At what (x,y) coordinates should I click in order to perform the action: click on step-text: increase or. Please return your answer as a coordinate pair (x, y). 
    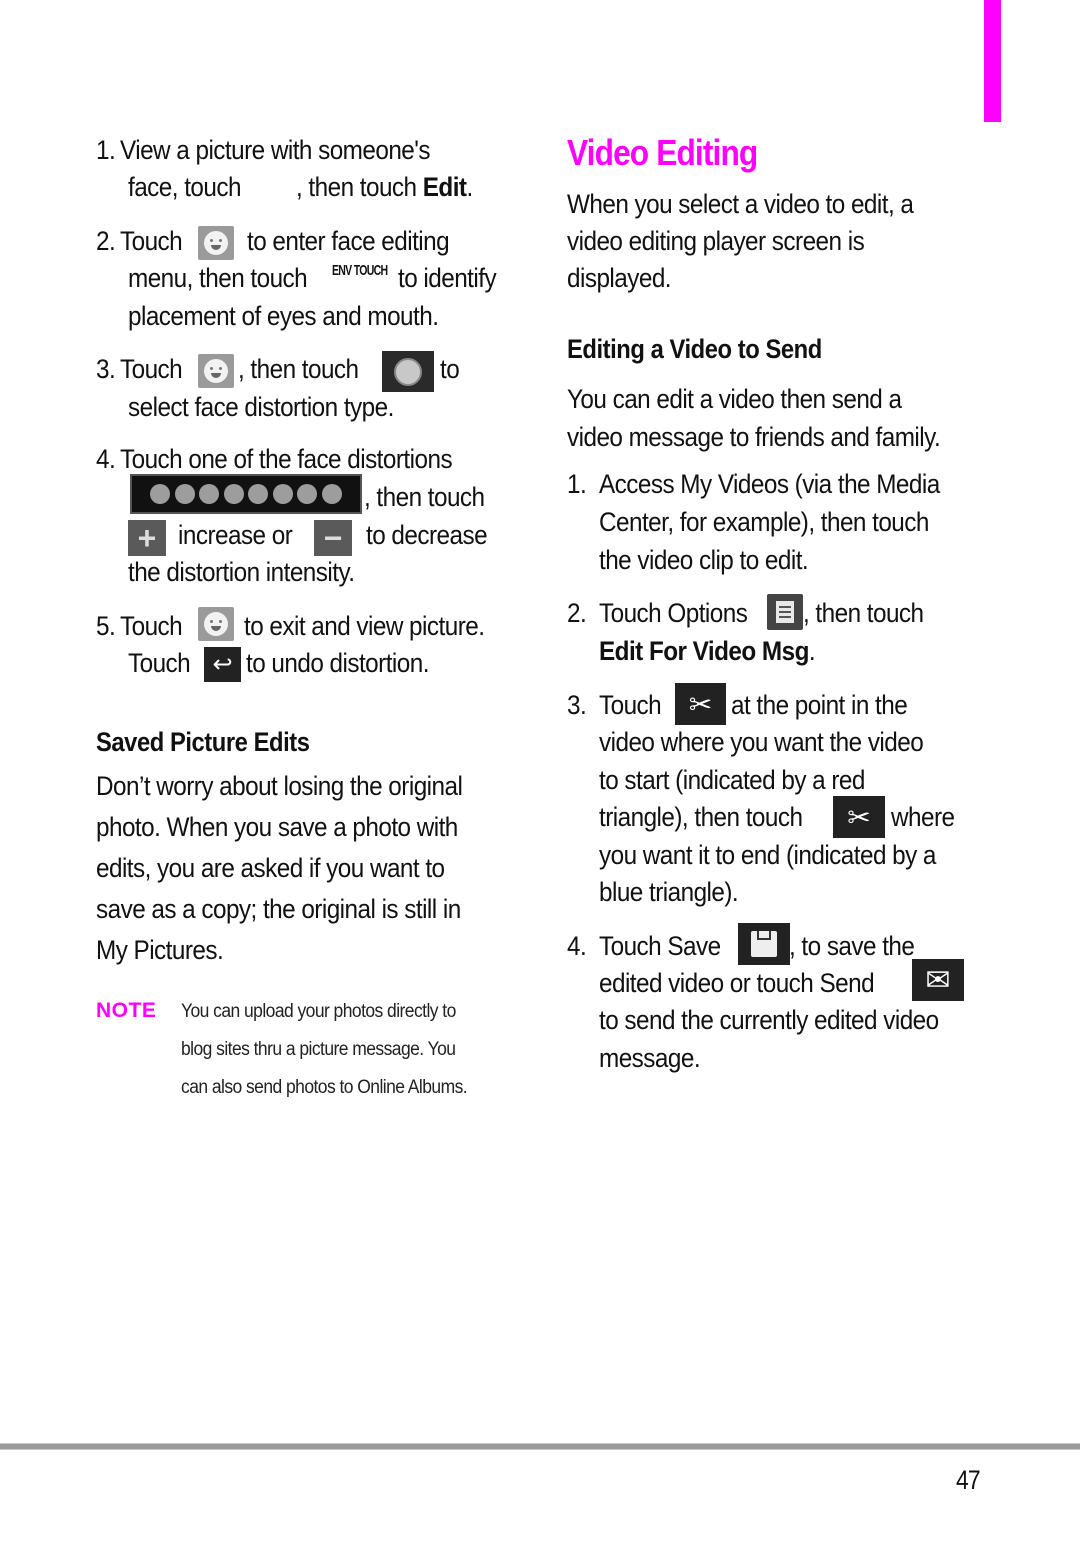
    Looking at the image, I should click on (235, 535).